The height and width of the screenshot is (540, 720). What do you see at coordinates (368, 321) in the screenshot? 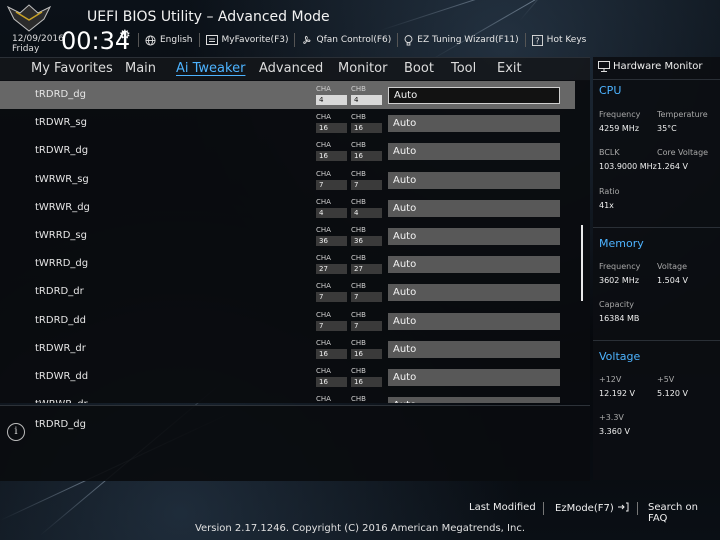
I see `channel-b-readout: CHB 7` at bounding box center [368, 321].